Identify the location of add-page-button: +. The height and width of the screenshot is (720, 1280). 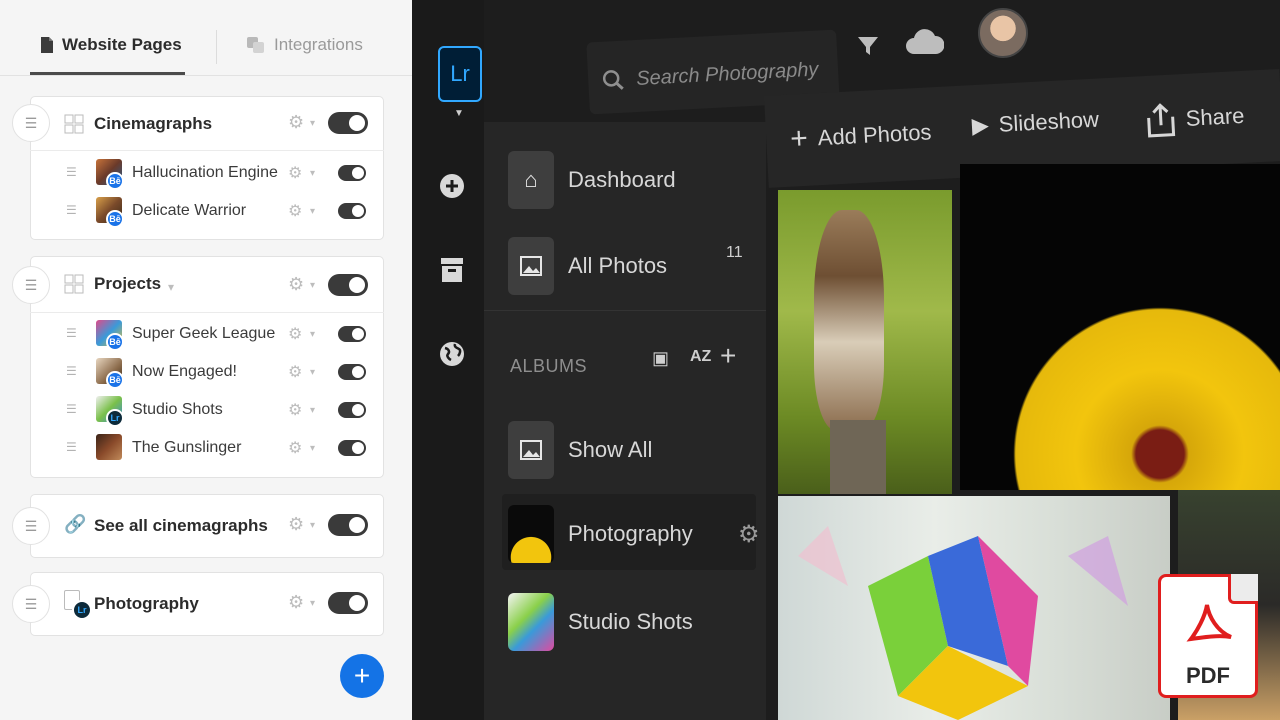
(362, 676).